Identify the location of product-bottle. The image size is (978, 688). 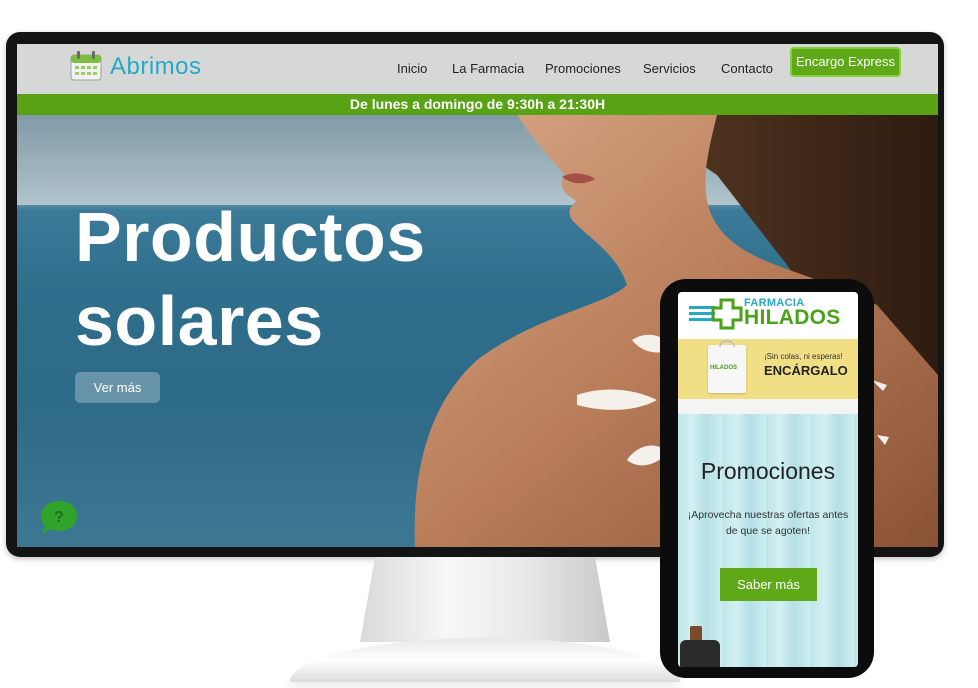
(700, 653).